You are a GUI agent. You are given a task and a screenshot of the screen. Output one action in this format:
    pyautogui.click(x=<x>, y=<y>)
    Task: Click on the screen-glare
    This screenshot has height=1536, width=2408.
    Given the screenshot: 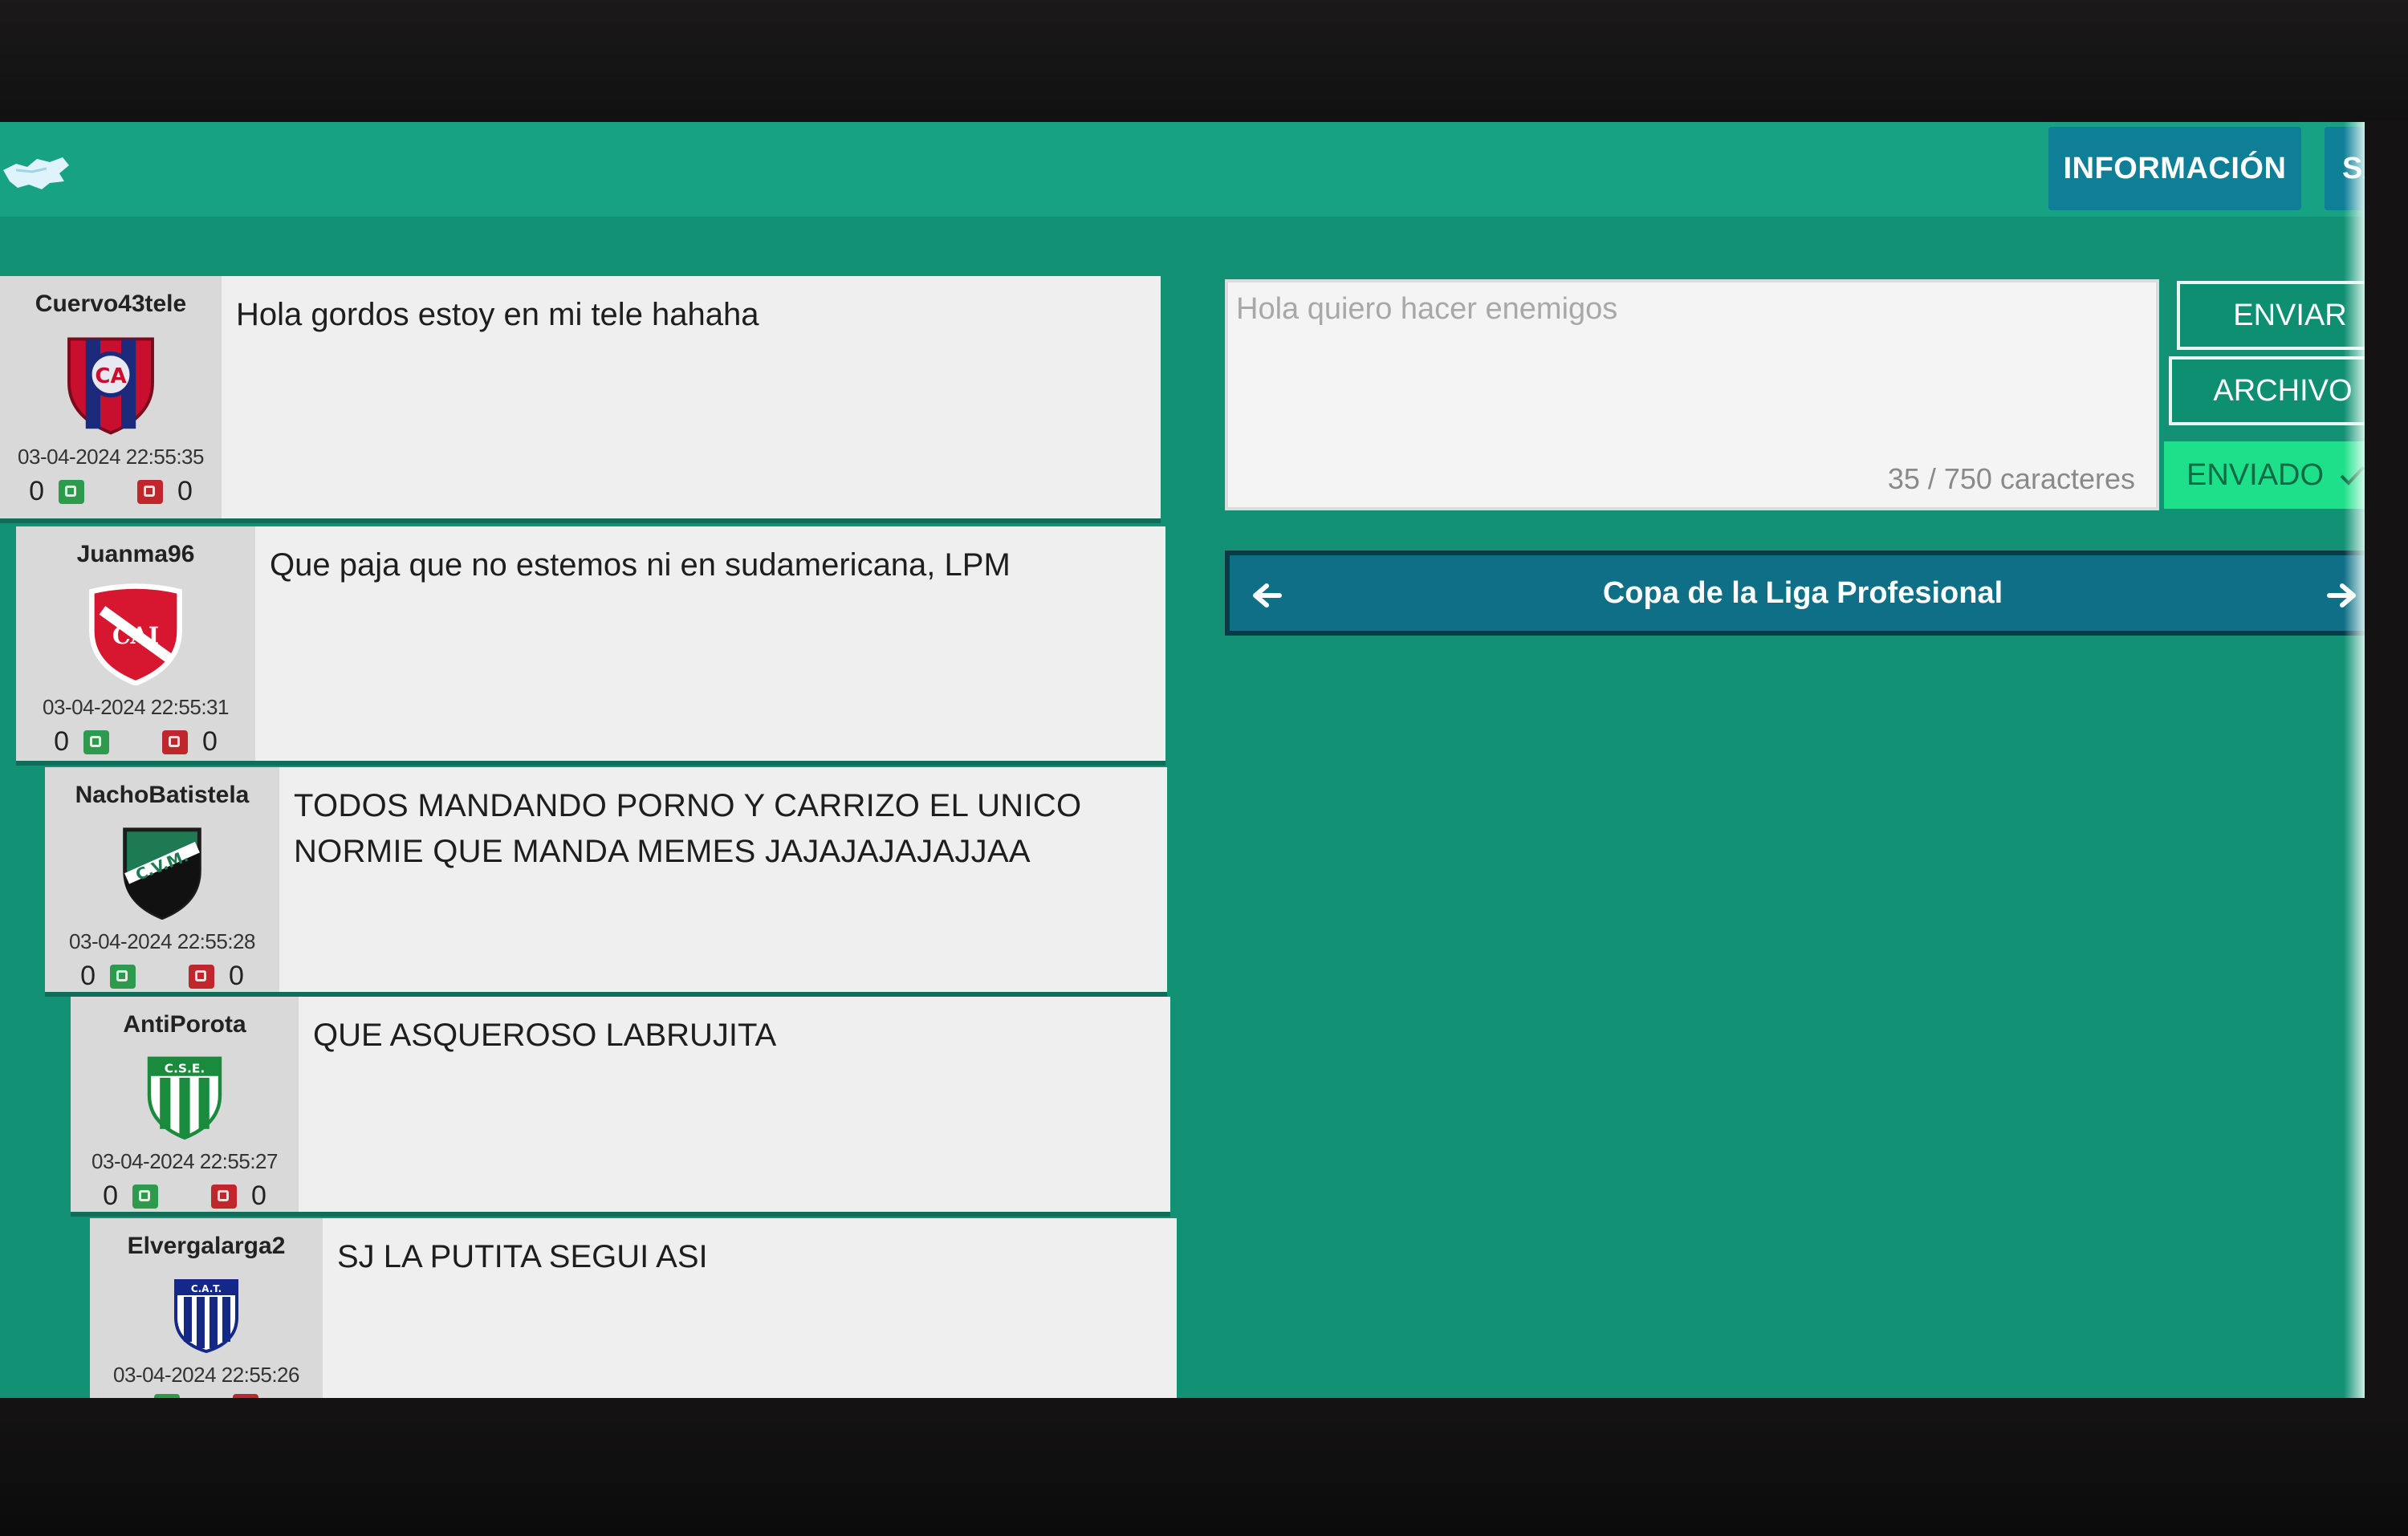 What is the action you would take?
    pyautogui.click(x=2354, y=760)
    